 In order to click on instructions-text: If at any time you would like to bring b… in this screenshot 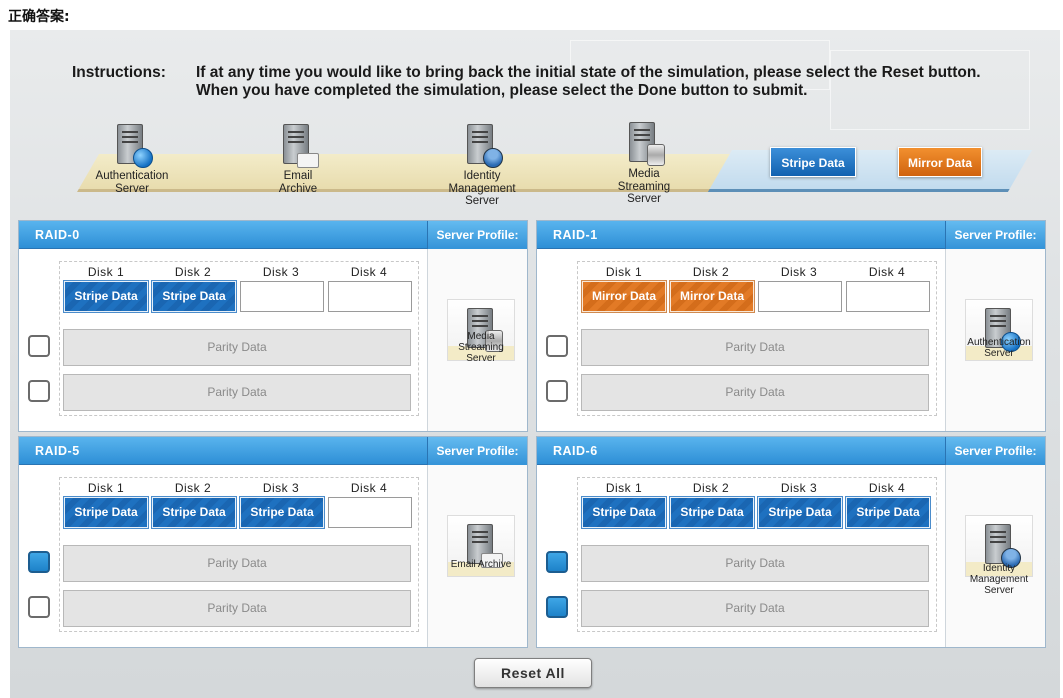, I will do `click(588, 81)`.